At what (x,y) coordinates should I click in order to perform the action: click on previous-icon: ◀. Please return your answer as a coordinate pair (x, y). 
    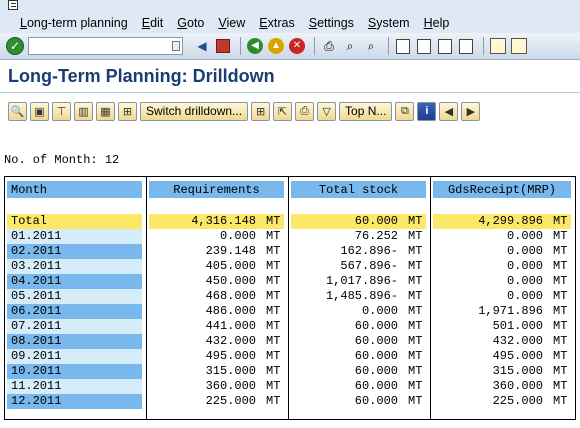
    Looking at the image, I should click on (449, 111).